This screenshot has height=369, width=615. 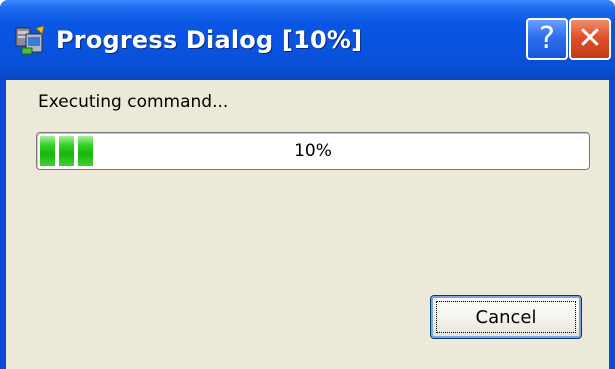 I want to click on close-button: ✕, so click(x=590, y=39).